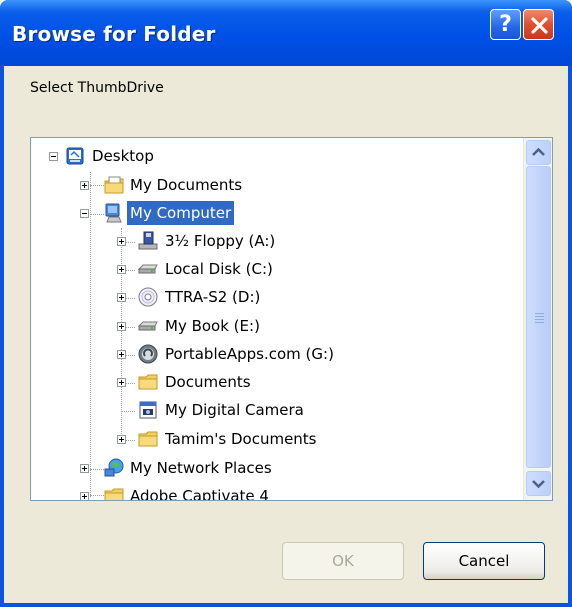  What do you see at coordinates (286, 33) in the screenshot?
I see `title-bar: Browse for Folder ?` at bounding box center [286, 33].